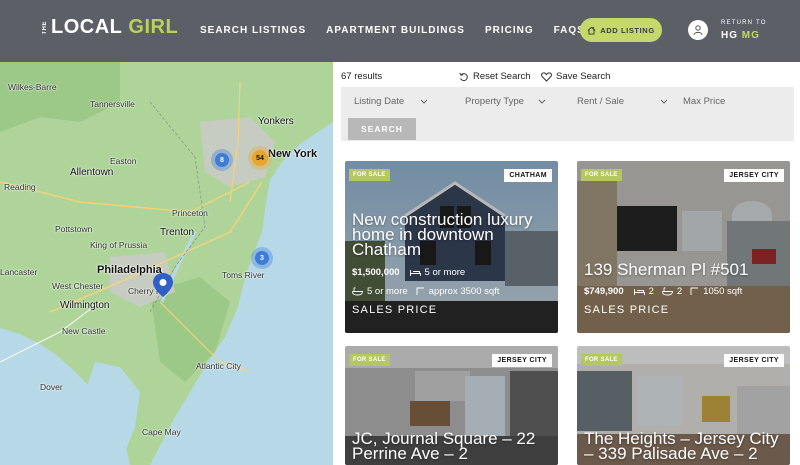  Describe the element at coordinates (85, 305) in the screenshot. I see `map-label-wilmington: Wilmington` at that location.